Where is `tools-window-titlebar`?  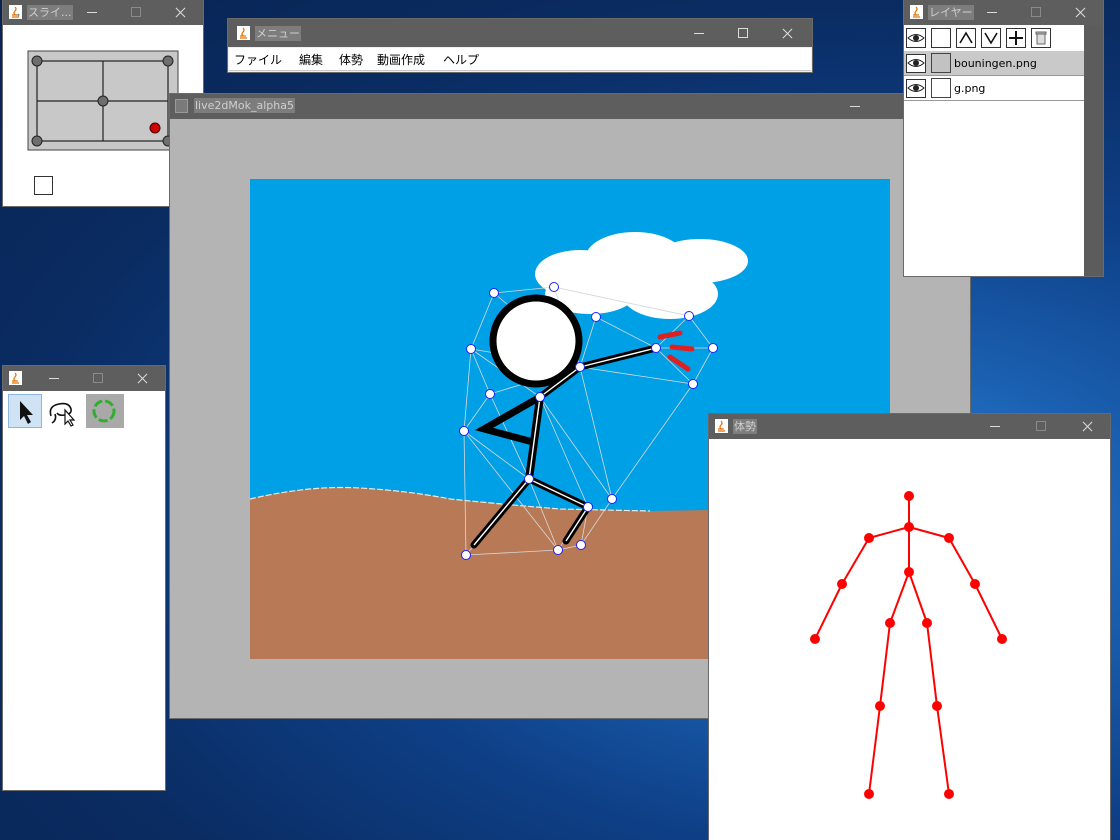 tools-window-titlebar is located at coordinates (84, 378).